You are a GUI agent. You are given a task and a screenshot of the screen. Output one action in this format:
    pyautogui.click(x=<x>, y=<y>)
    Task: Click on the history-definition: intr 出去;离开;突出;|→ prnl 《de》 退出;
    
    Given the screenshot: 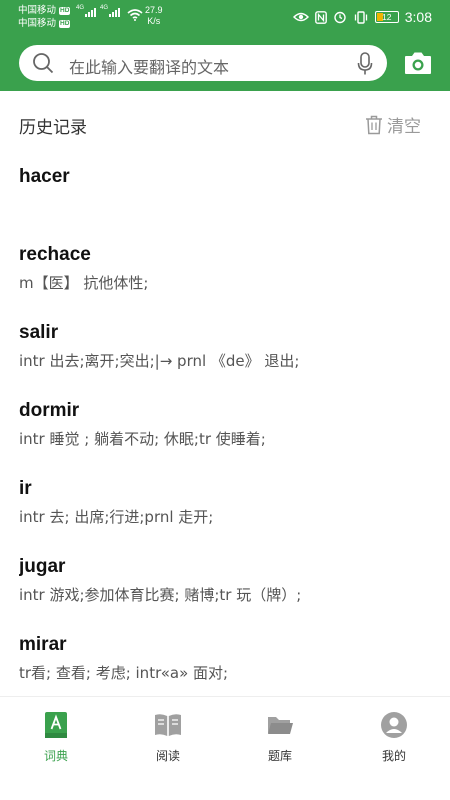 What is the action you would take?
    pyautogui.click(x=159, y=361)
    